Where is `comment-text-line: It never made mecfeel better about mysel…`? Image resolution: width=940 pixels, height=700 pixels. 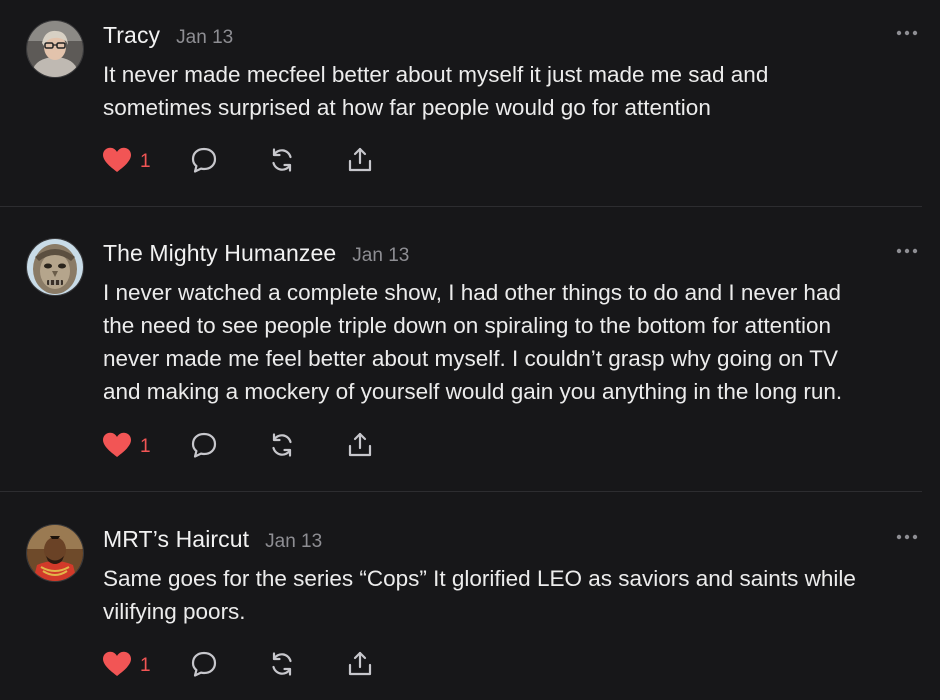
comment-text-line: It never made mecfeel better about mysel… is located at coordinates (436, 74).